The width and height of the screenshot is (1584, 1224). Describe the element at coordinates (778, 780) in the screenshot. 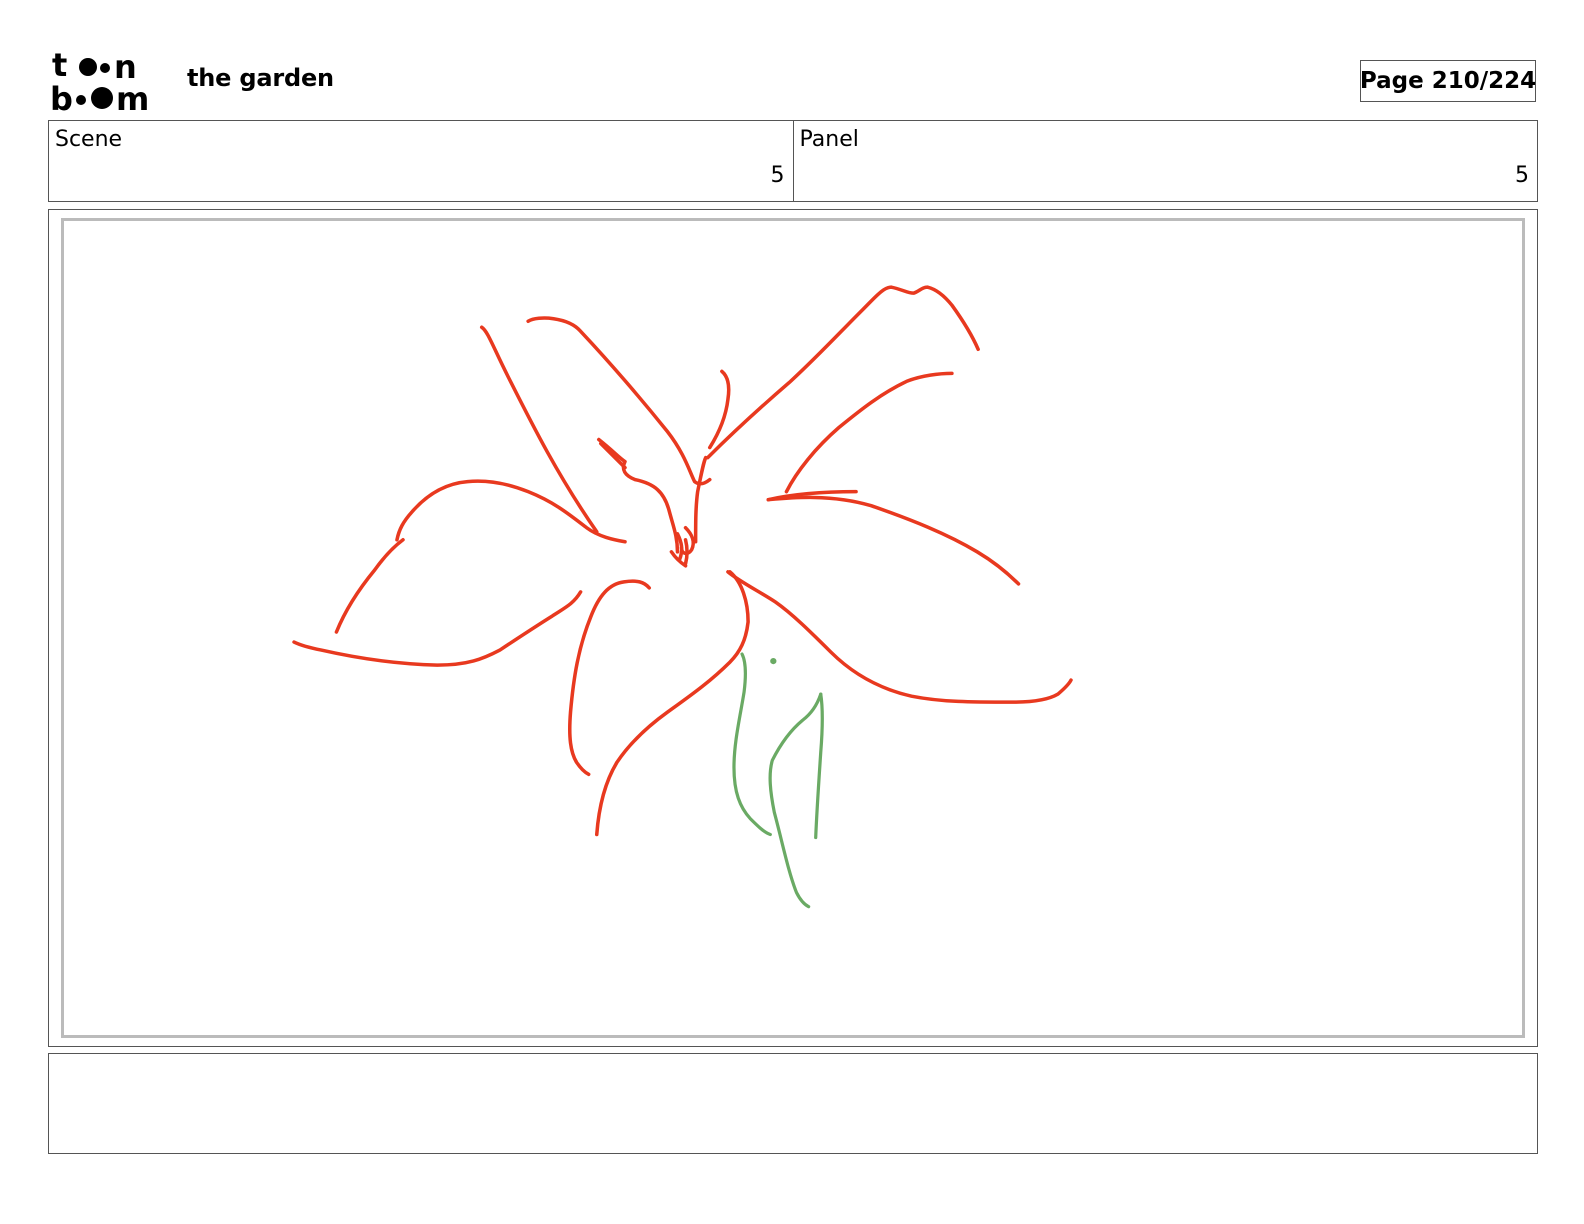

I see `stem-strokes` at that location.